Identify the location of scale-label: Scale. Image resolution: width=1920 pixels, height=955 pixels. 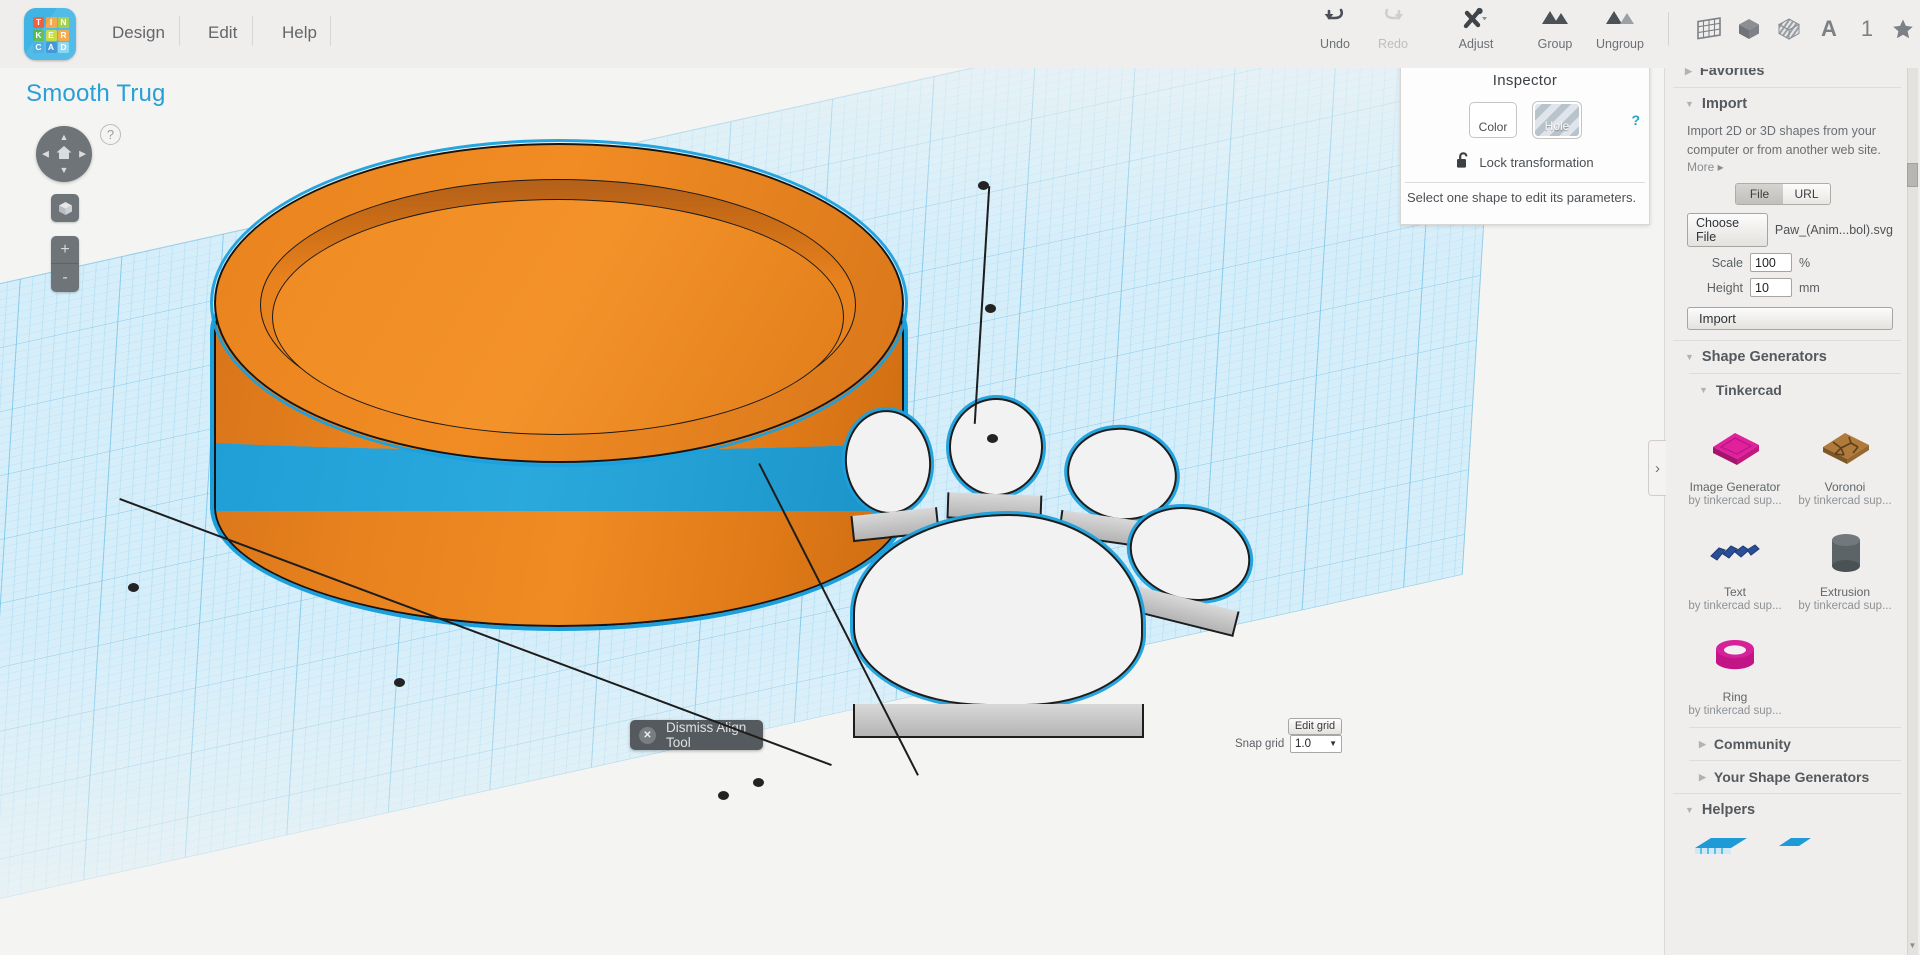
(1727, 262).